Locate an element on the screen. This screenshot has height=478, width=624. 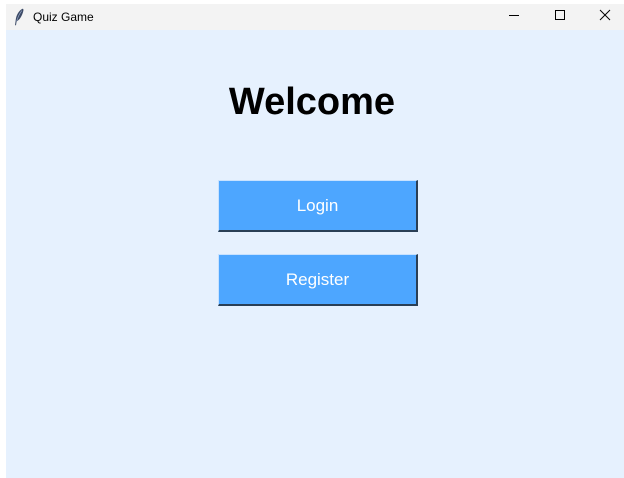
title-bar: Quiz Game is located at coordinates (315, 17).